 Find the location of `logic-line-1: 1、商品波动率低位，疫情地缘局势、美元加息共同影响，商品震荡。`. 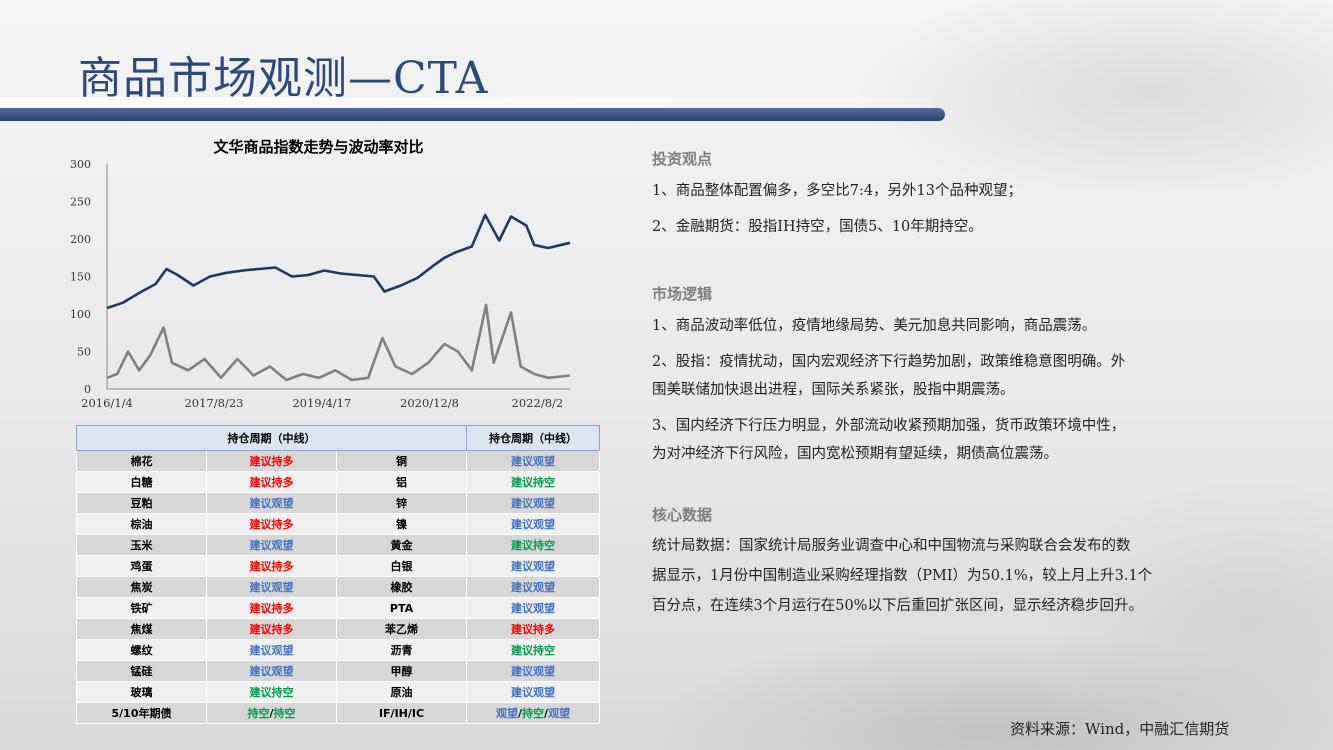

logic-line-1: 1、商品波动率低位，疫情地缘局势、美元加息共同影响，商品震荡。 is located at coordinates (874, 326).